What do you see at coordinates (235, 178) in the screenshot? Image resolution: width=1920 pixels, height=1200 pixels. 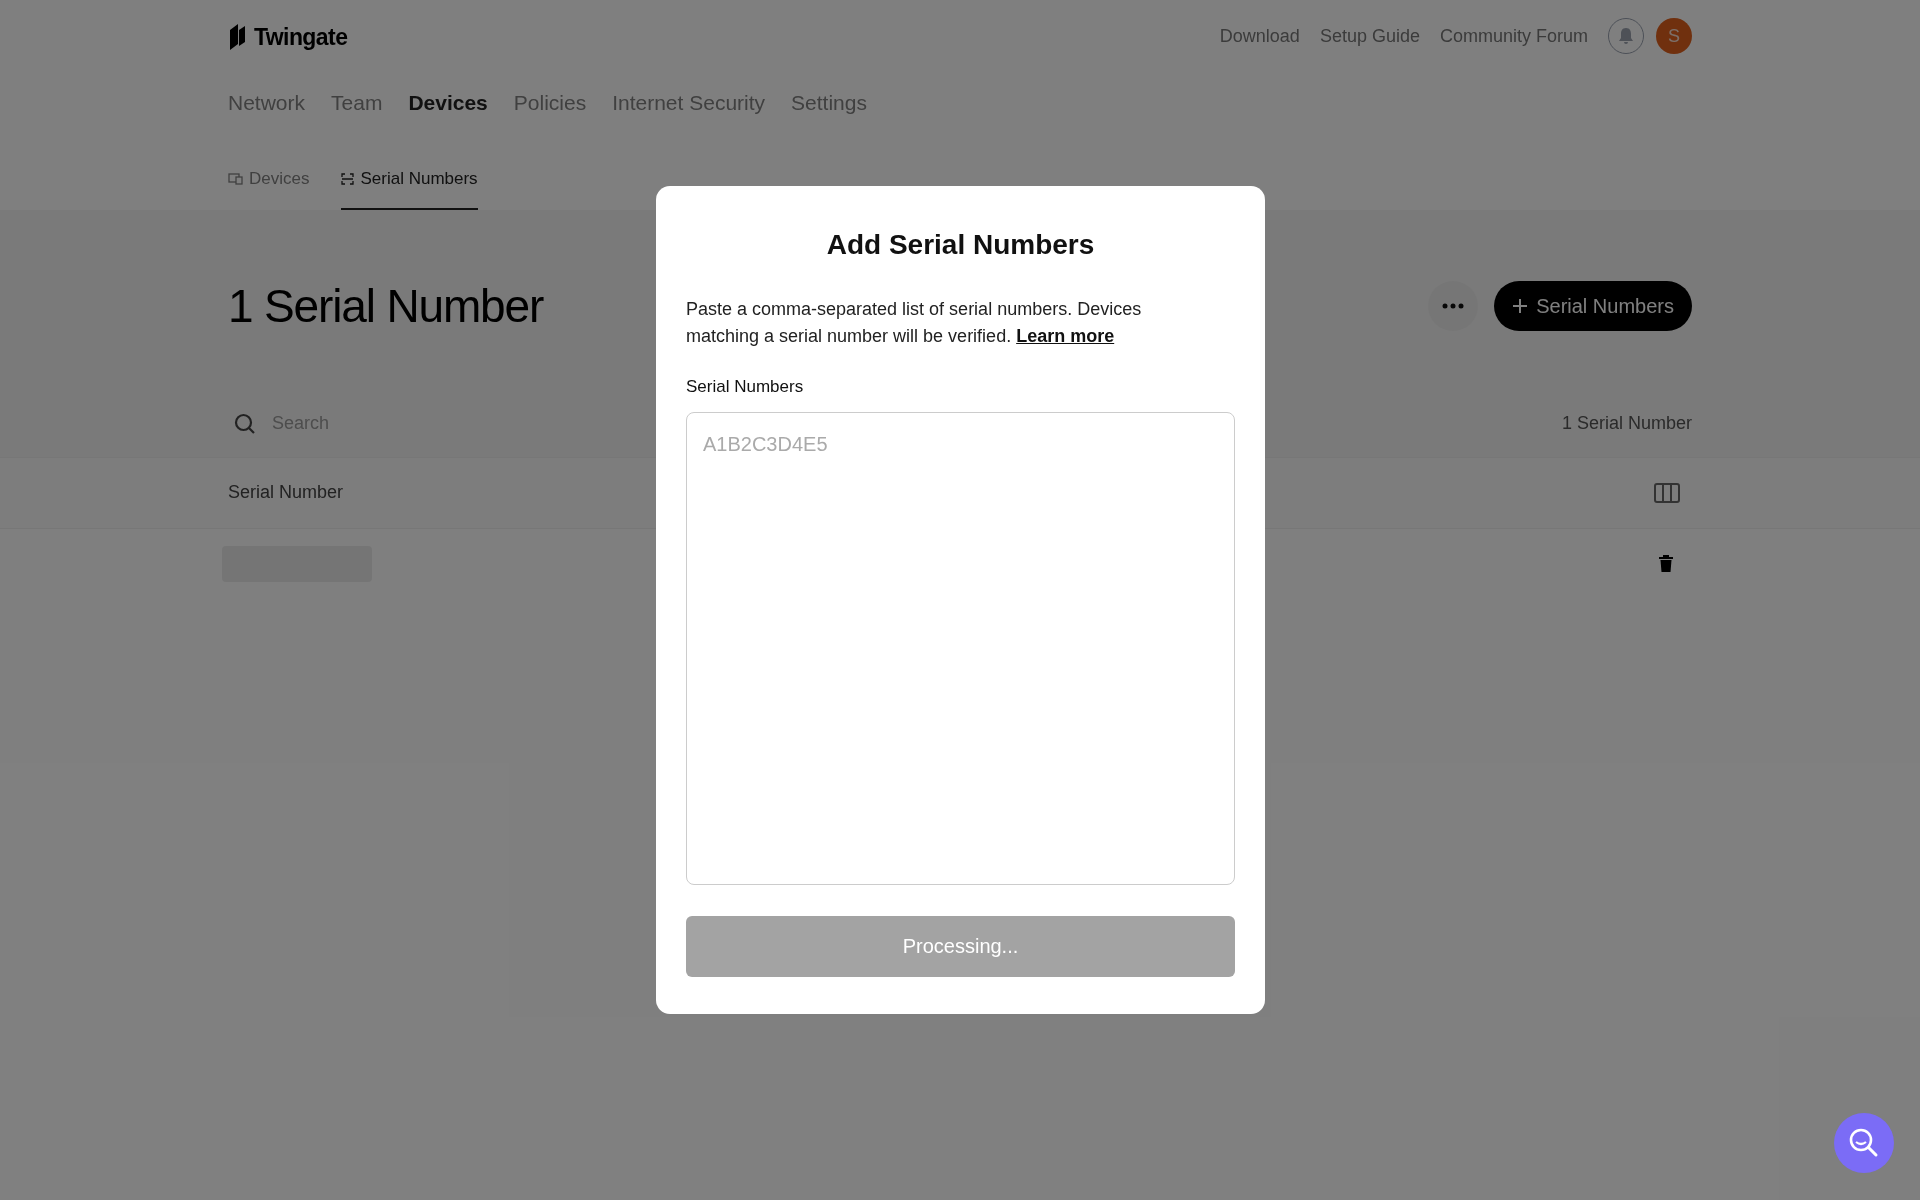 I see `devices-icon` at bounding box center [235, 178].